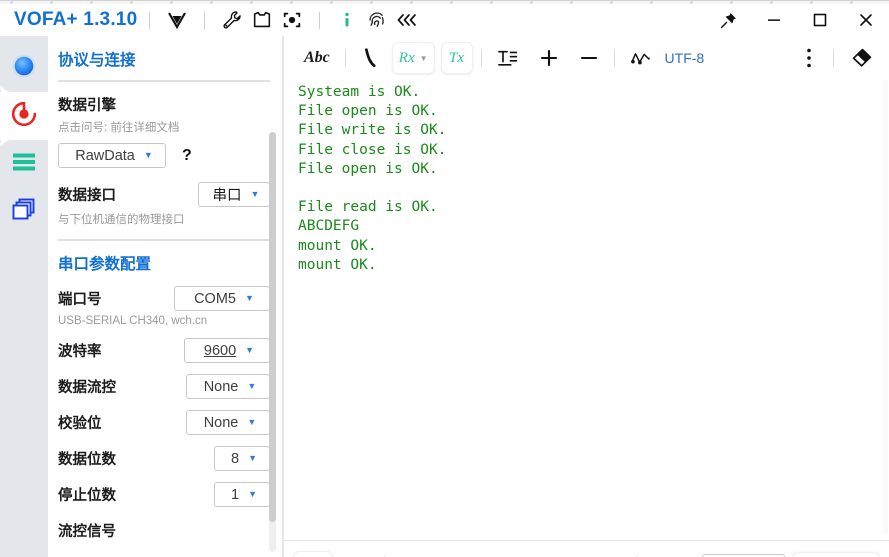  Describe the element at coordinates (119, 128) in the screenshot. I see `data-engine-hint: 点击问号: 前往详细文档` at that location.